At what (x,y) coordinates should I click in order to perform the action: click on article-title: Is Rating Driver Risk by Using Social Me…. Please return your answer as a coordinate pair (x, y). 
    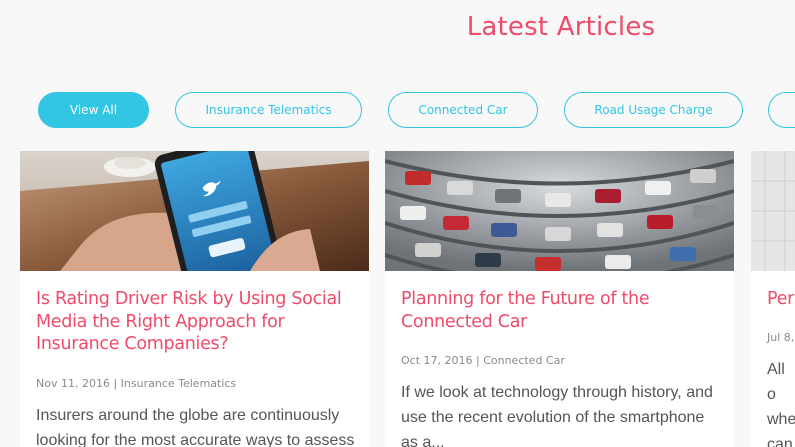
    Looking at the image, I should click on (196, 322).